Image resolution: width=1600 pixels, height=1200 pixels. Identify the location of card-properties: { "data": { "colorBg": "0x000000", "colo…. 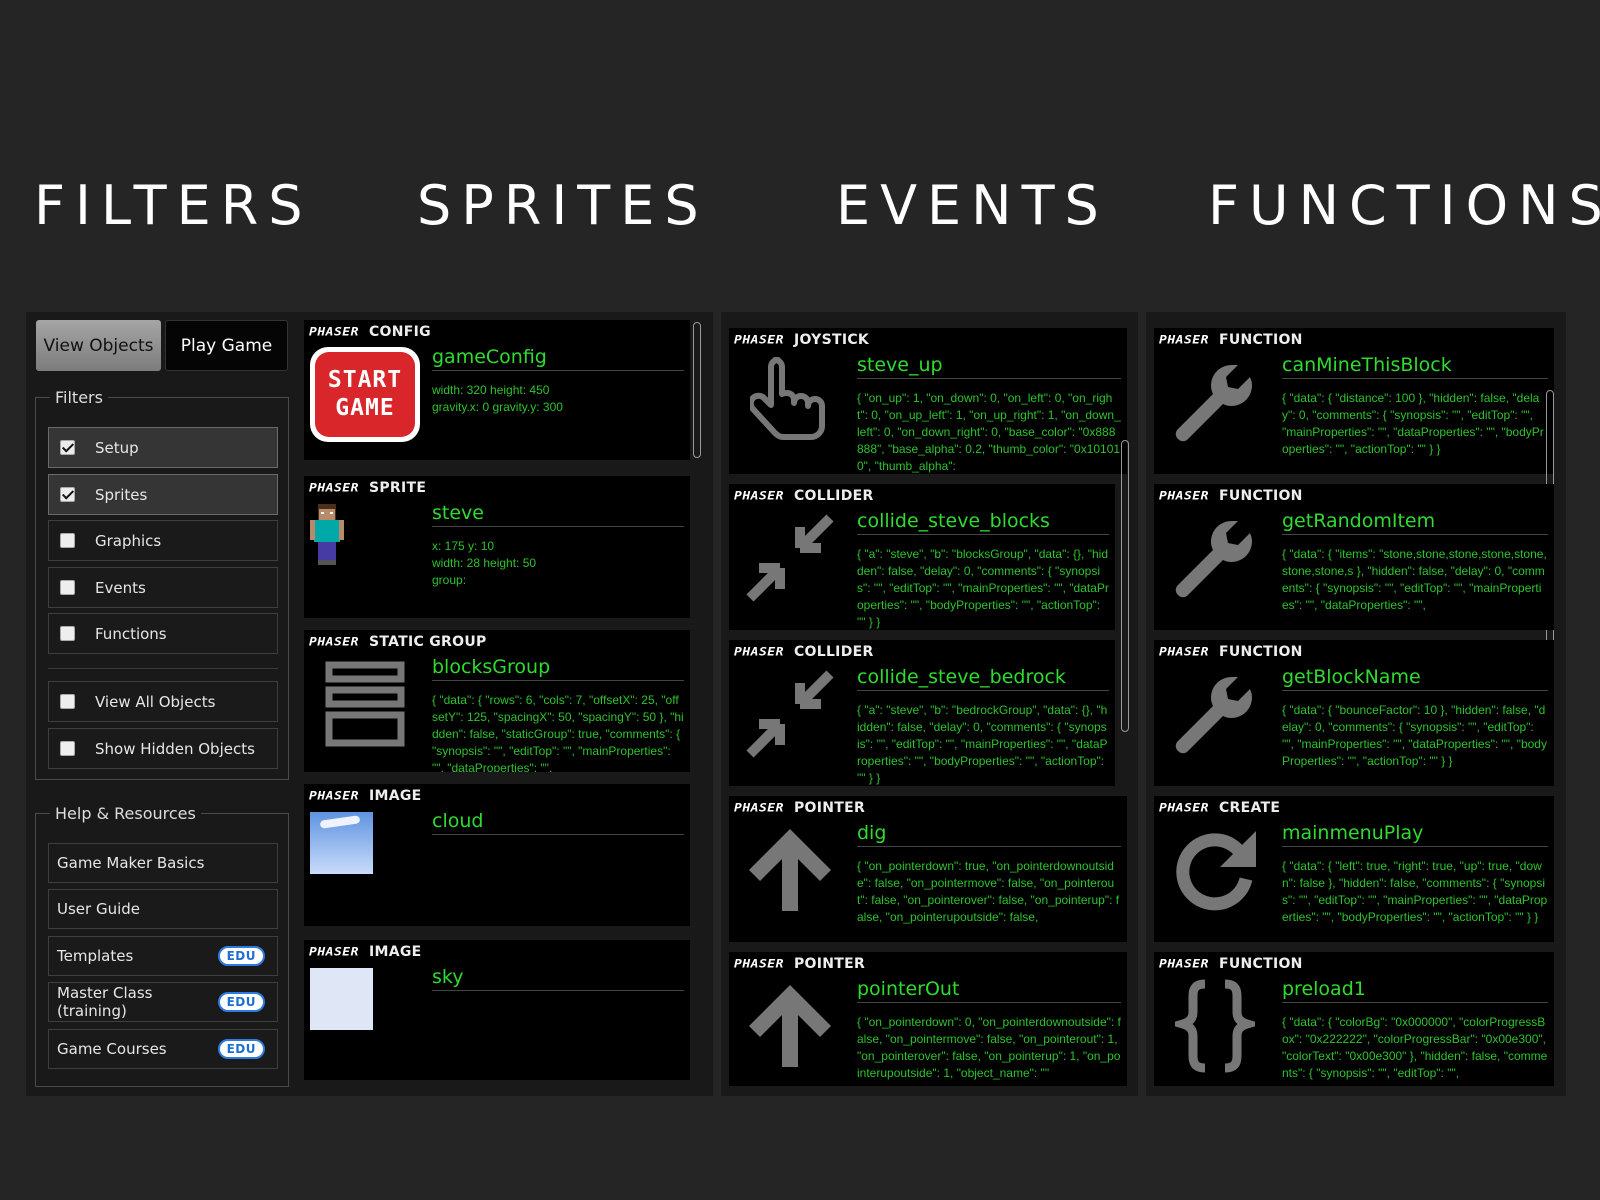
(1416, 1047).